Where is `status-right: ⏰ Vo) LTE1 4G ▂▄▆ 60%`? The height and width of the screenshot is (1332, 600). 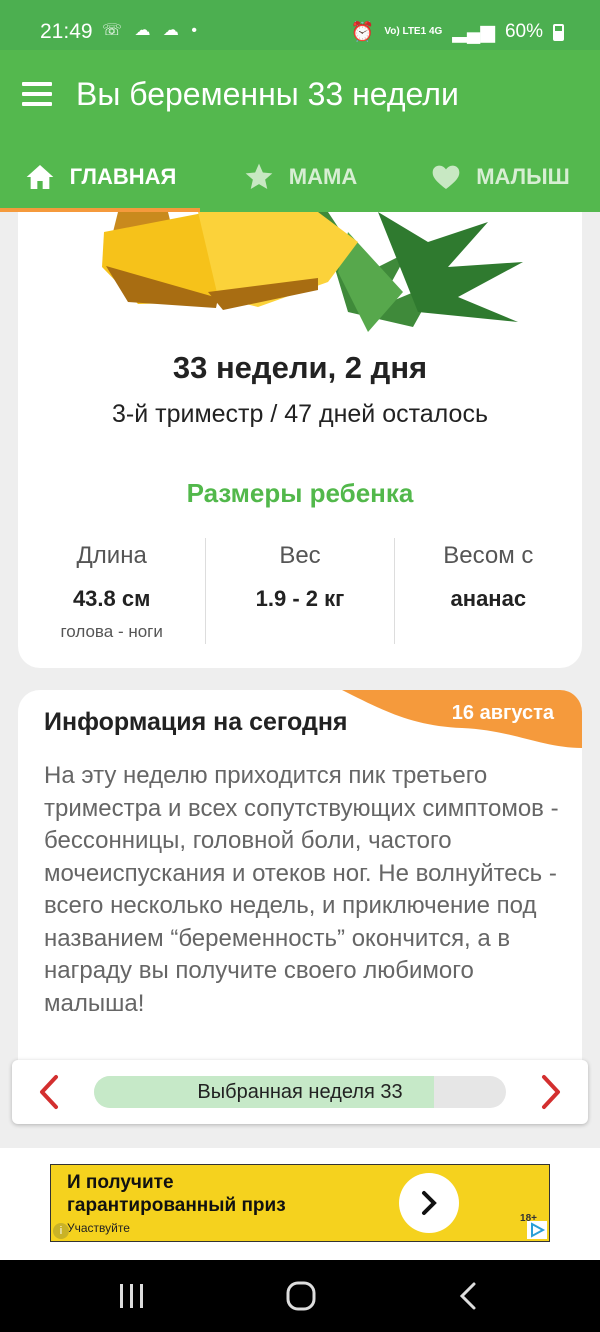
status-right: ⏰ Vo) LTE1 4G ▂▄▆ 60% is located at coordinates (457, 32).